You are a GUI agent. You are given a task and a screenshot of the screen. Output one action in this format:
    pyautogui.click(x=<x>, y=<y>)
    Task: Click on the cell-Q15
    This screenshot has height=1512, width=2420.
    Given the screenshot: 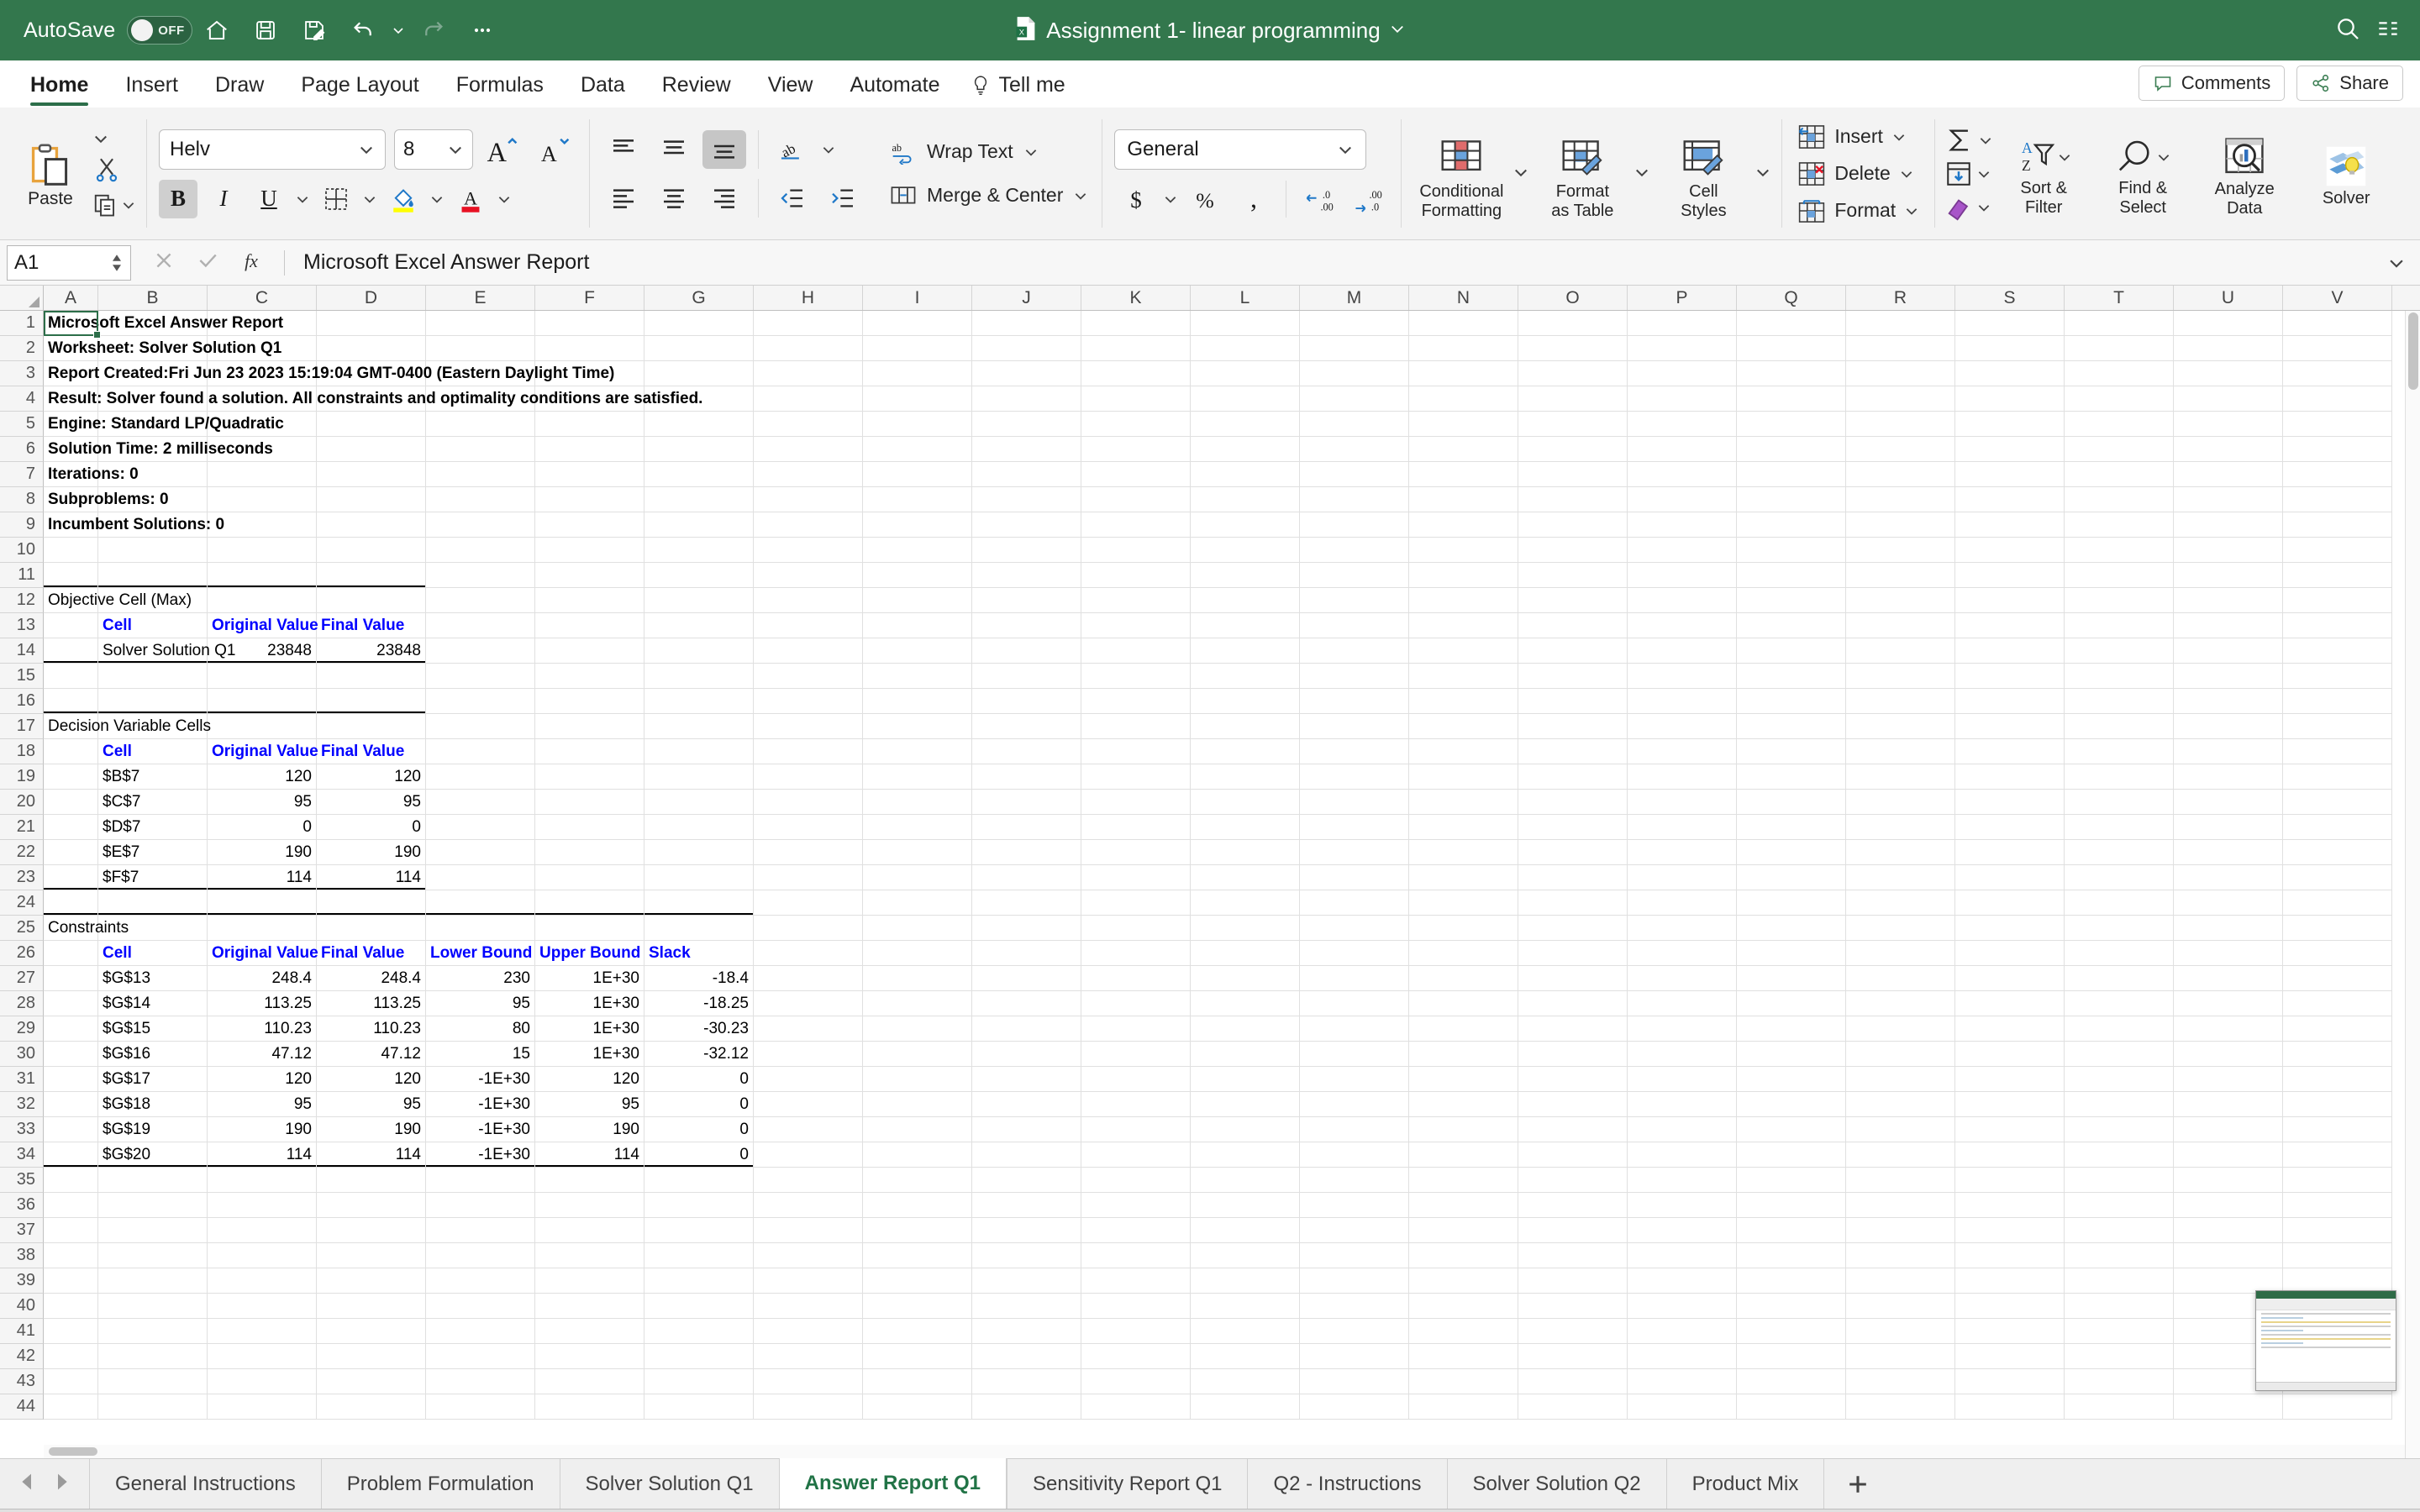 What is the action you would take?
    pyautogui.click(x=1792, y=676)
    